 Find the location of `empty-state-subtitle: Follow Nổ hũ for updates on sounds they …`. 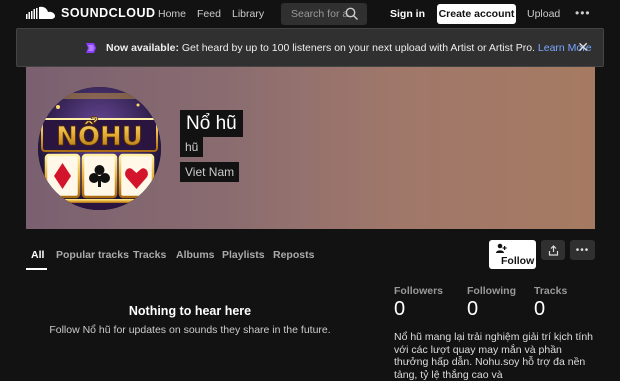

empty-state-subtitle: Follow Nổ hũ for updates on sounds they … is located at coordinates (190, 330).